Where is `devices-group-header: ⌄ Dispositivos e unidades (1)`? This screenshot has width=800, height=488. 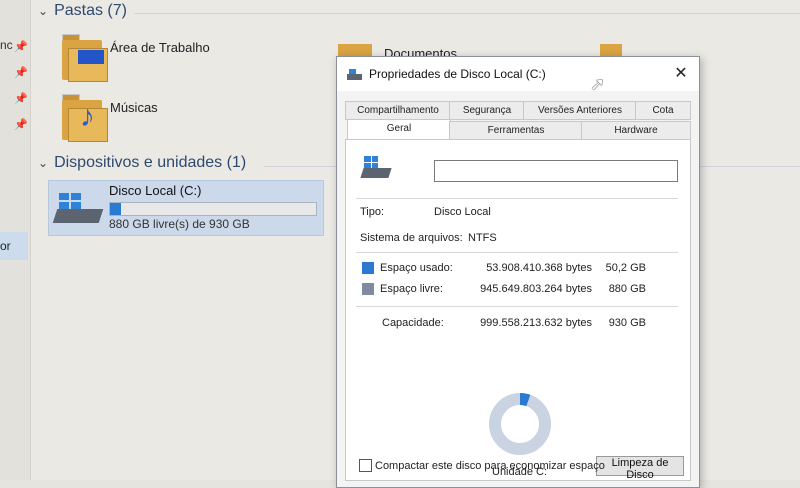 devices-group-header: ⌄ Dispositivos e unidades (1) is located at coordinates (142, 163).